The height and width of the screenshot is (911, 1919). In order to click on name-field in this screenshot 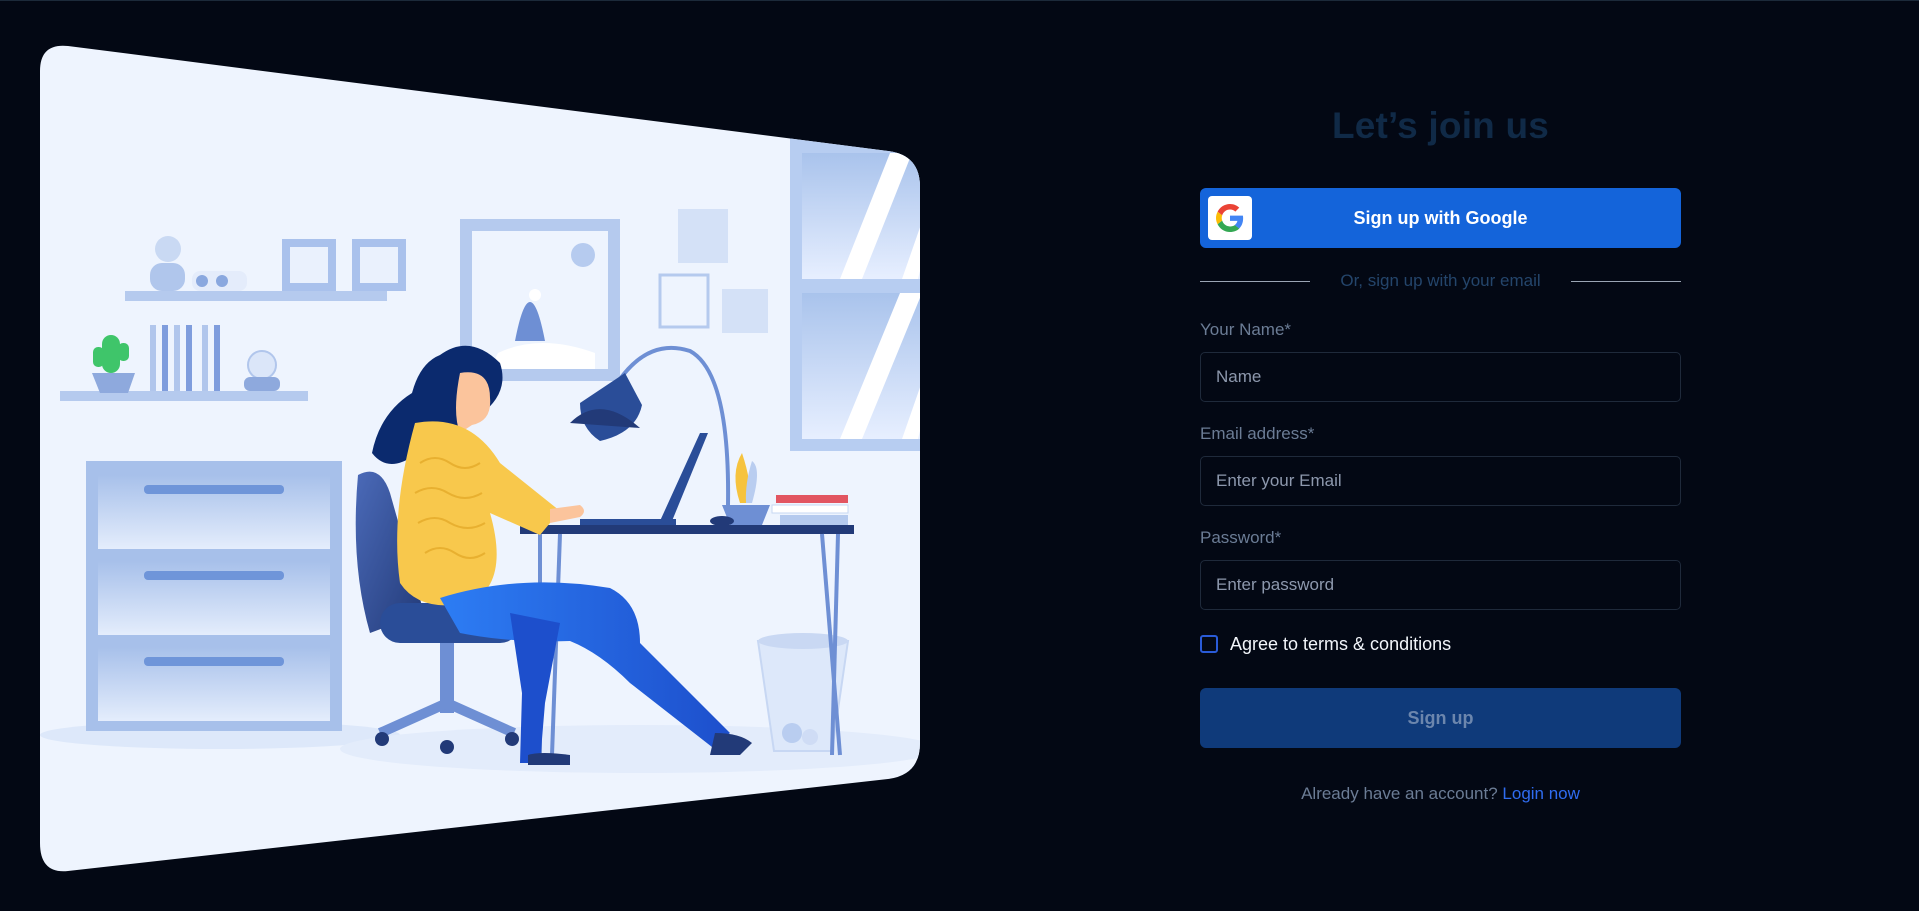, I will do `click(1440, 377)`.